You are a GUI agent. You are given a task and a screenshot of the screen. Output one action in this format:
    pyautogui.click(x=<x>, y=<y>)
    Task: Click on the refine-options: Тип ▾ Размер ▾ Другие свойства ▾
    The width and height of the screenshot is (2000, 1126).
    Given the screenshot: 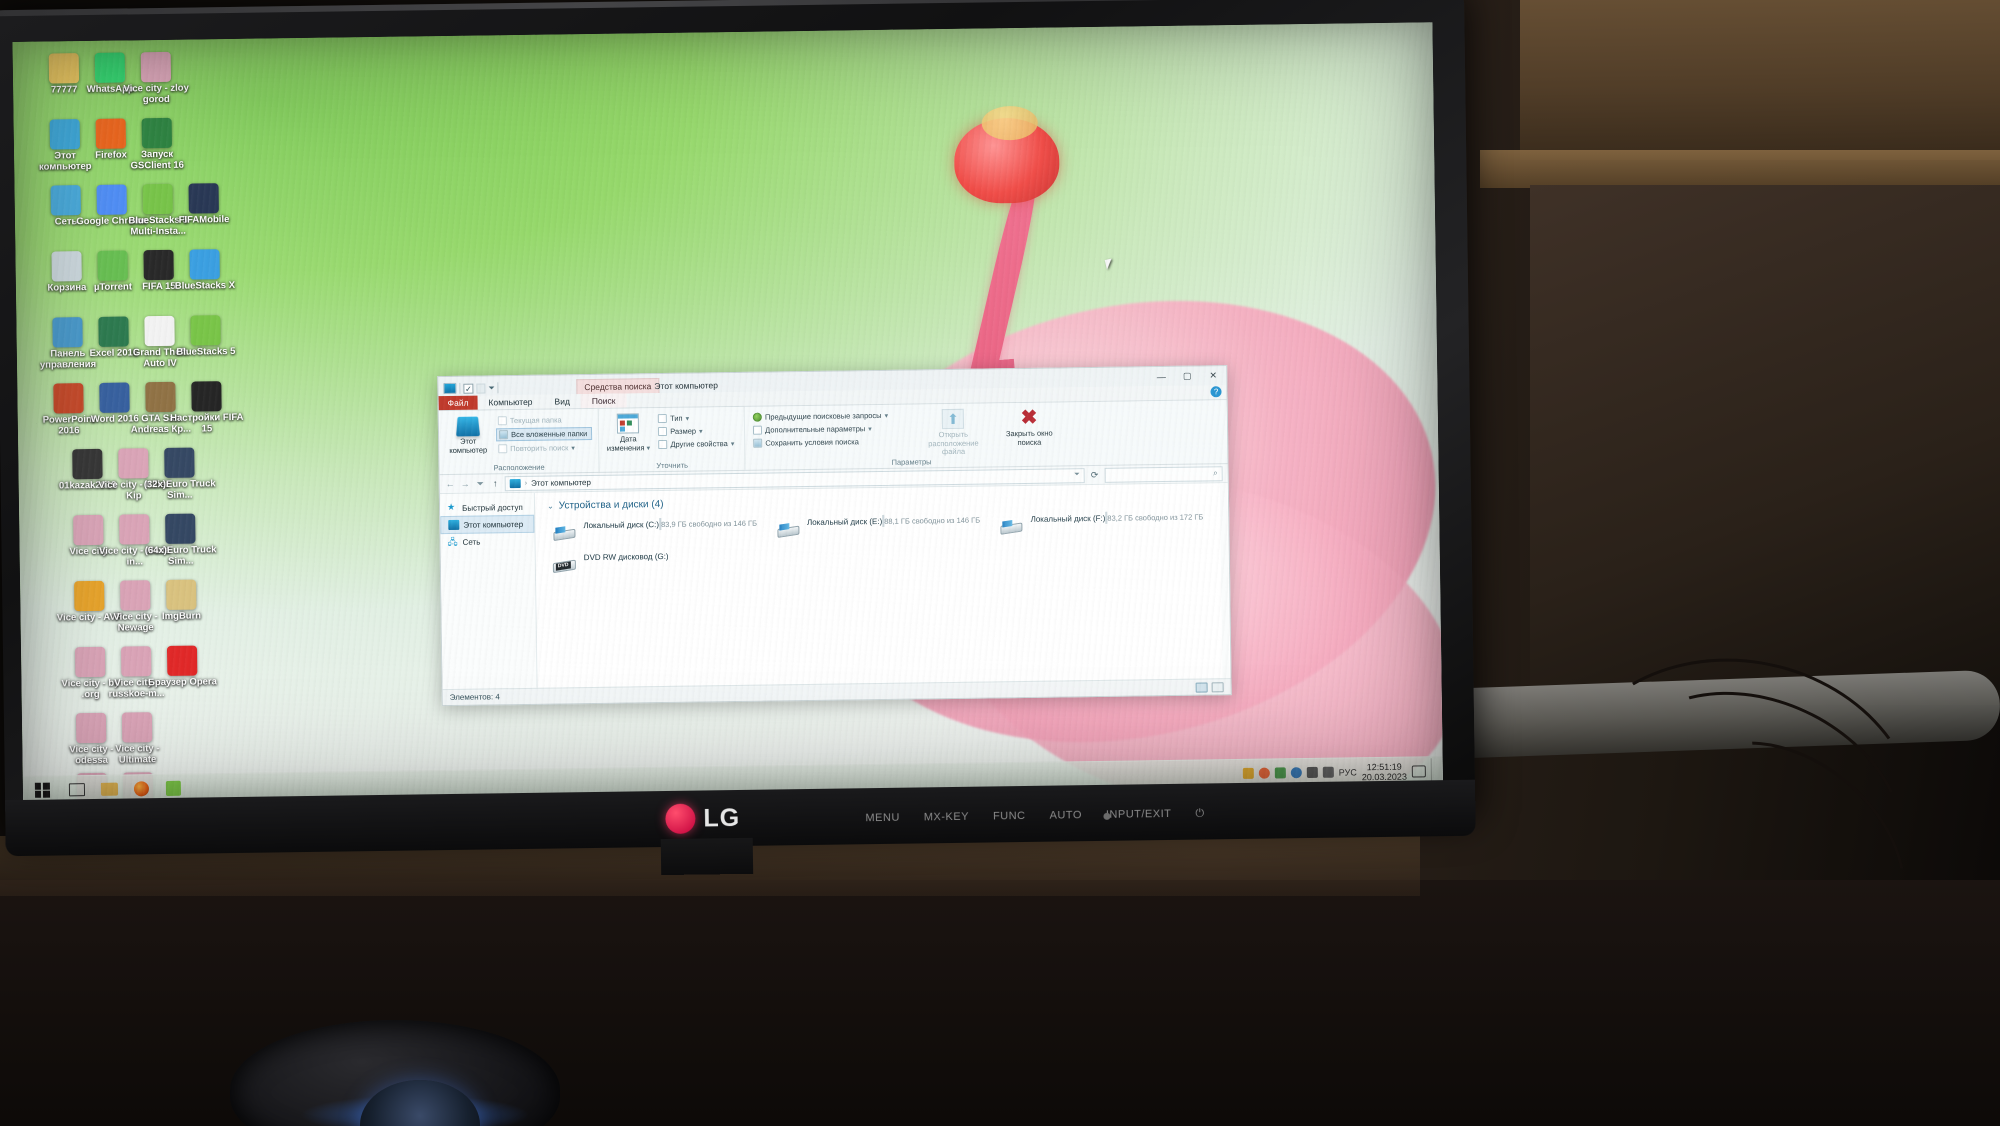 What is the action you would take?
    pyautogui.click(x=697, y=430)
    